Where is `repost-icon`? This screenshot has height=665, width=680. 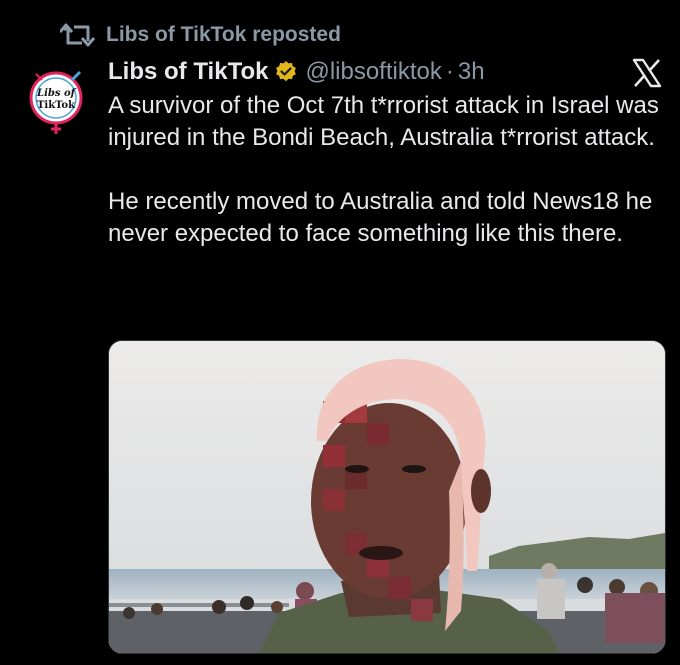
repost-icon is located at coordinates (77, 35).